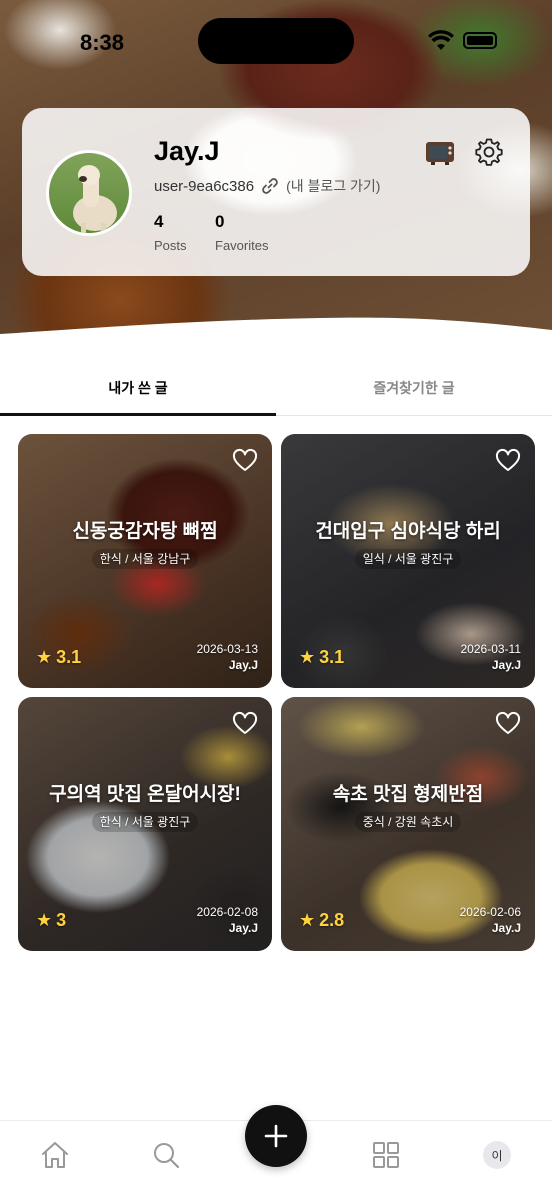 The width and height of the screenshot is (552, 1200). I want to click on card-title: 건대입구 심야식당 하리, so click(408, 531).